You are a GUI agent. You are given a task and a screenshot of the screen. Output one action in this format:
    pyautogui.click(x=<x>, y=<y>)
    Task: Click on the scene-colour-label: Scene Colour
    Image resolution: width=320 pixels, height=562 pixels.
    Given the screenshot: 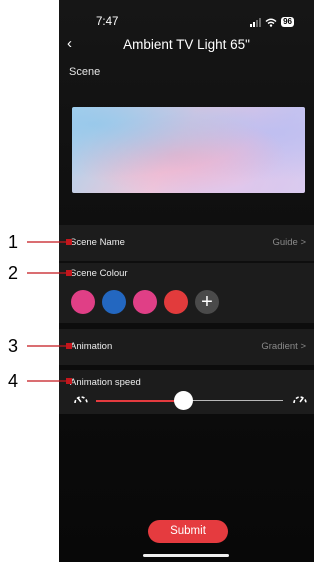 What is the action you would take?
    pyautogui.click(x=99, y=273)
    